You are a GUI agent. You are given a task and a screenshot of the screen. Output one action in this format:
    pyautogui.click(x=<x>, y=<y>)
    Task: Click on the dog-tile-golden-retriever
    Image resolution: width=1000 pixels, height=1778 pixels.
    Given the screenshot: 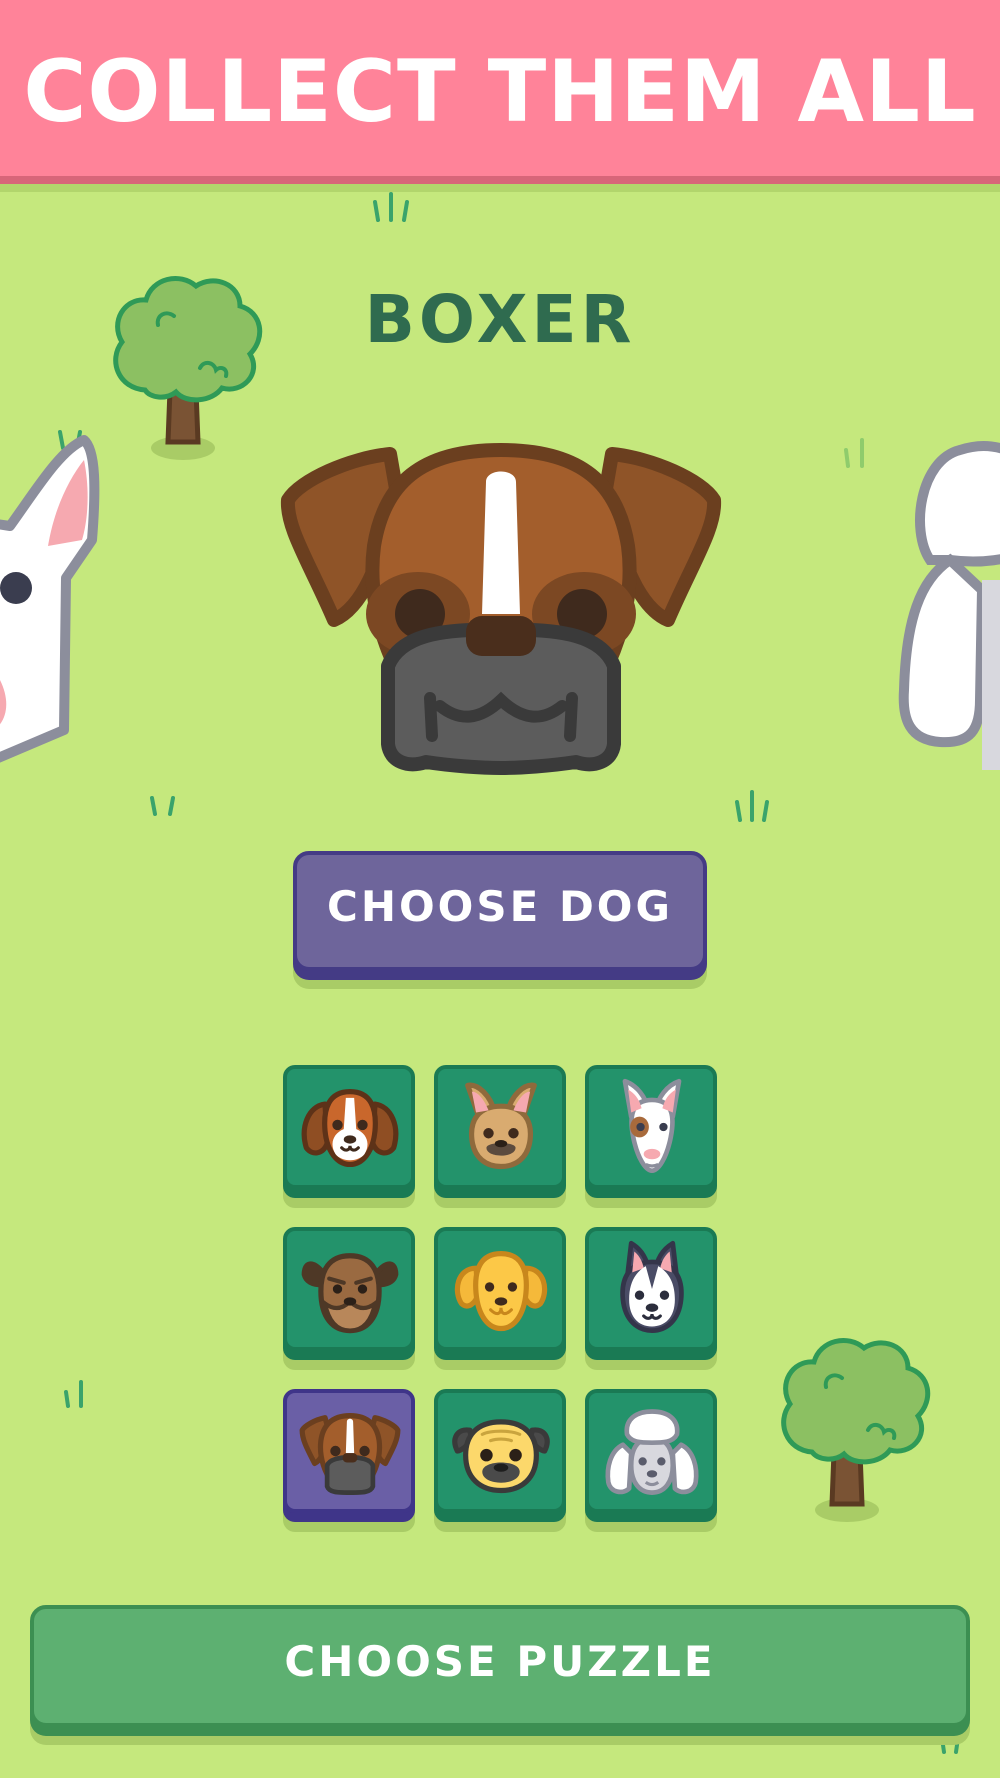 What is the action you would take?
    pyautogui.click(x=500, y=1289)
    